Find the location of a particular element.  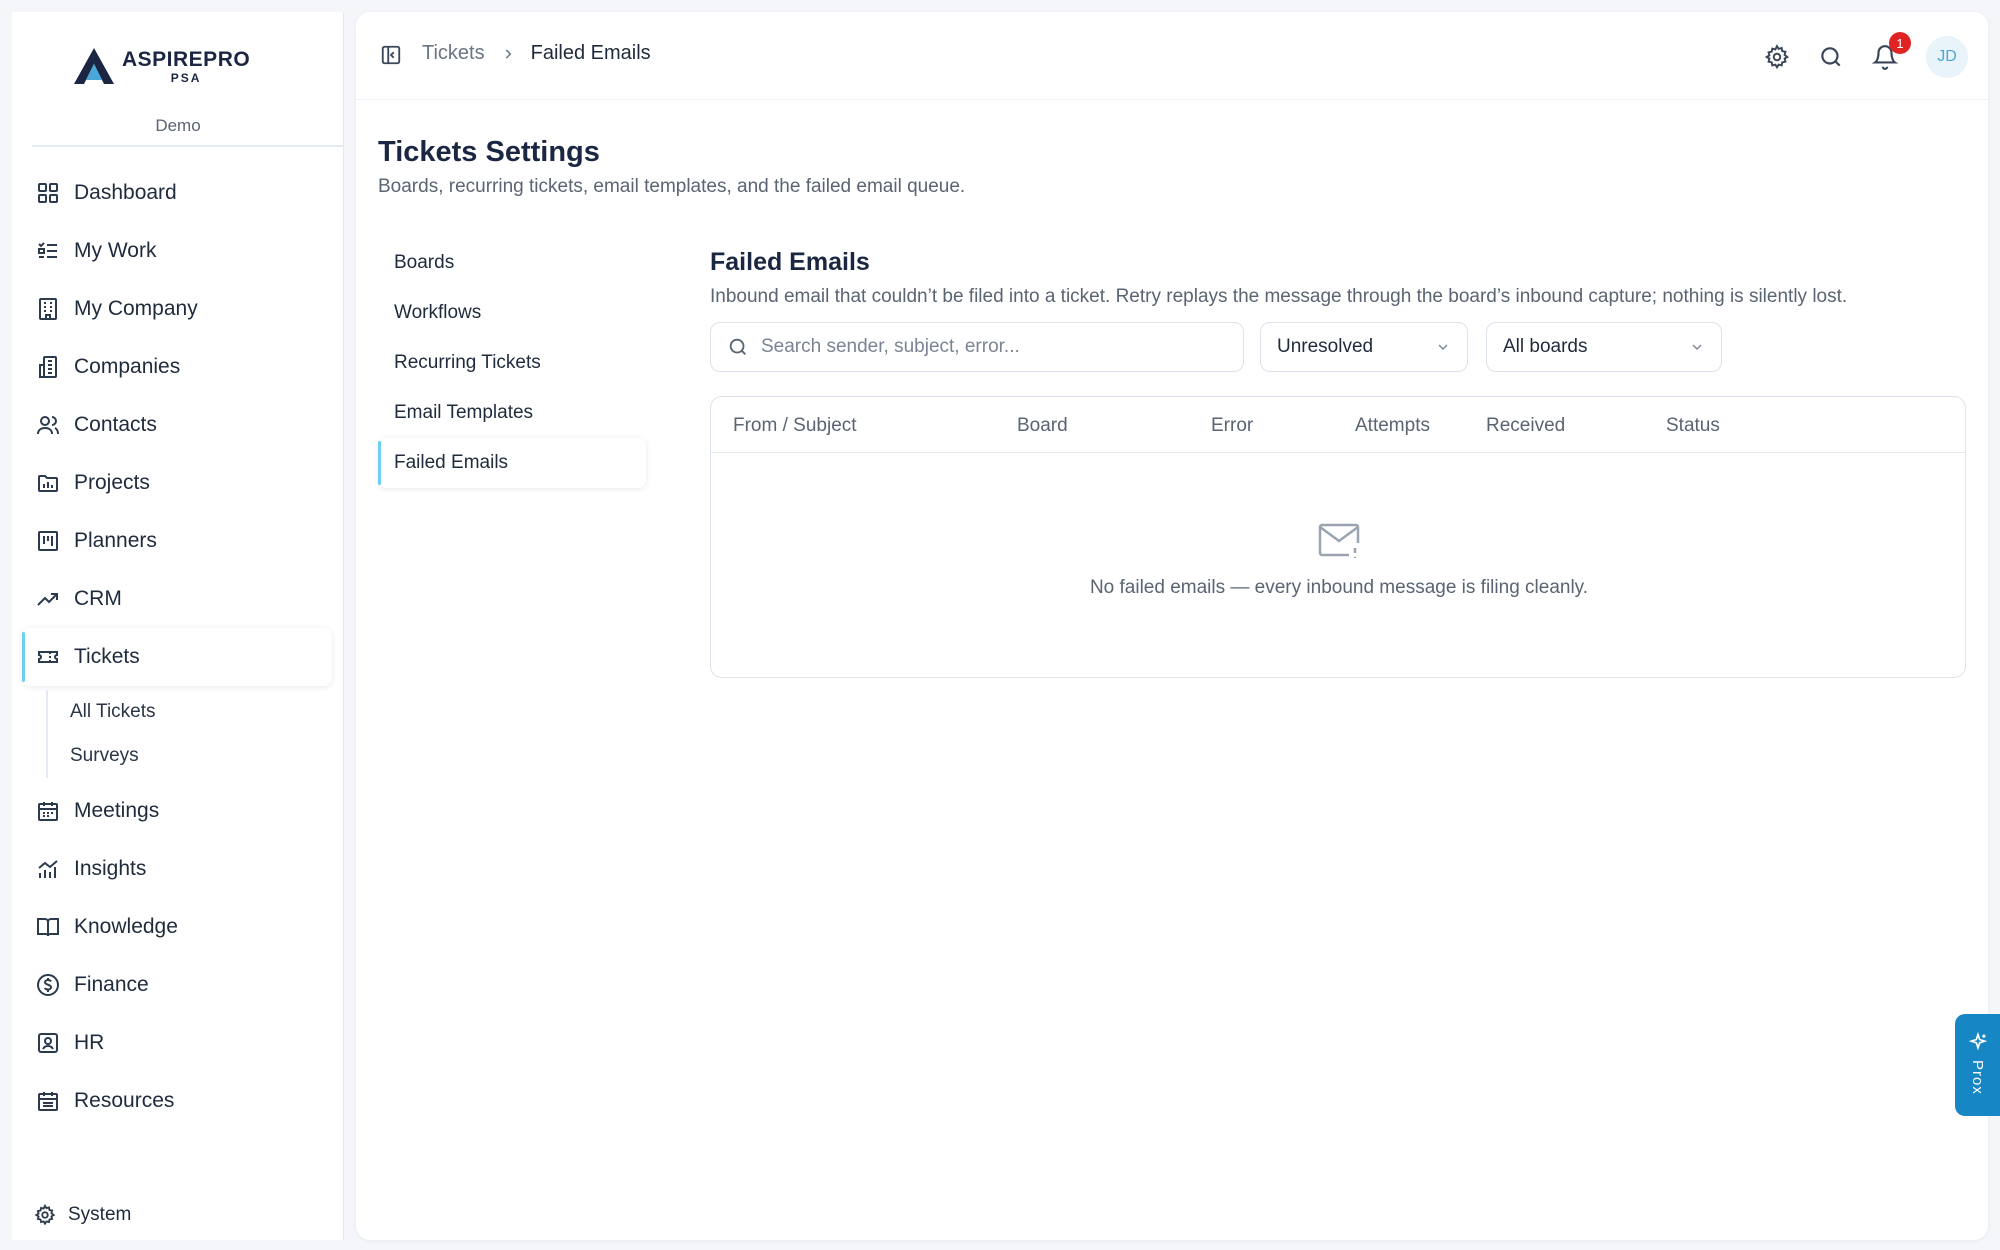

buildings-icon is located at coordinates (48, 367).